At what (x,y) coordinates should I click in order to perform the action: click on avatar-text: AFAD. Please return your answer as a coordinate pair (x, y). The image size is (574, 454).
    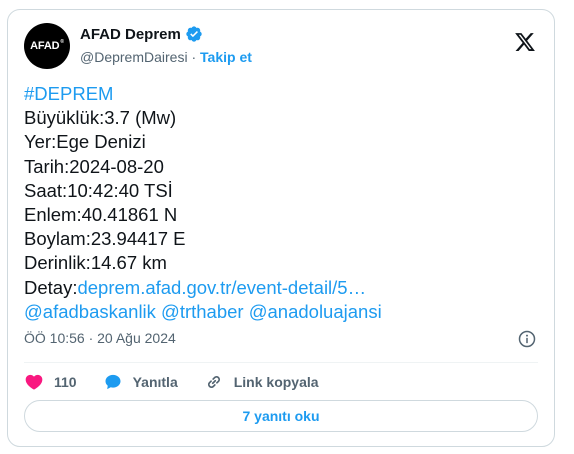
    Looking at the image, I should click on (45, 46).